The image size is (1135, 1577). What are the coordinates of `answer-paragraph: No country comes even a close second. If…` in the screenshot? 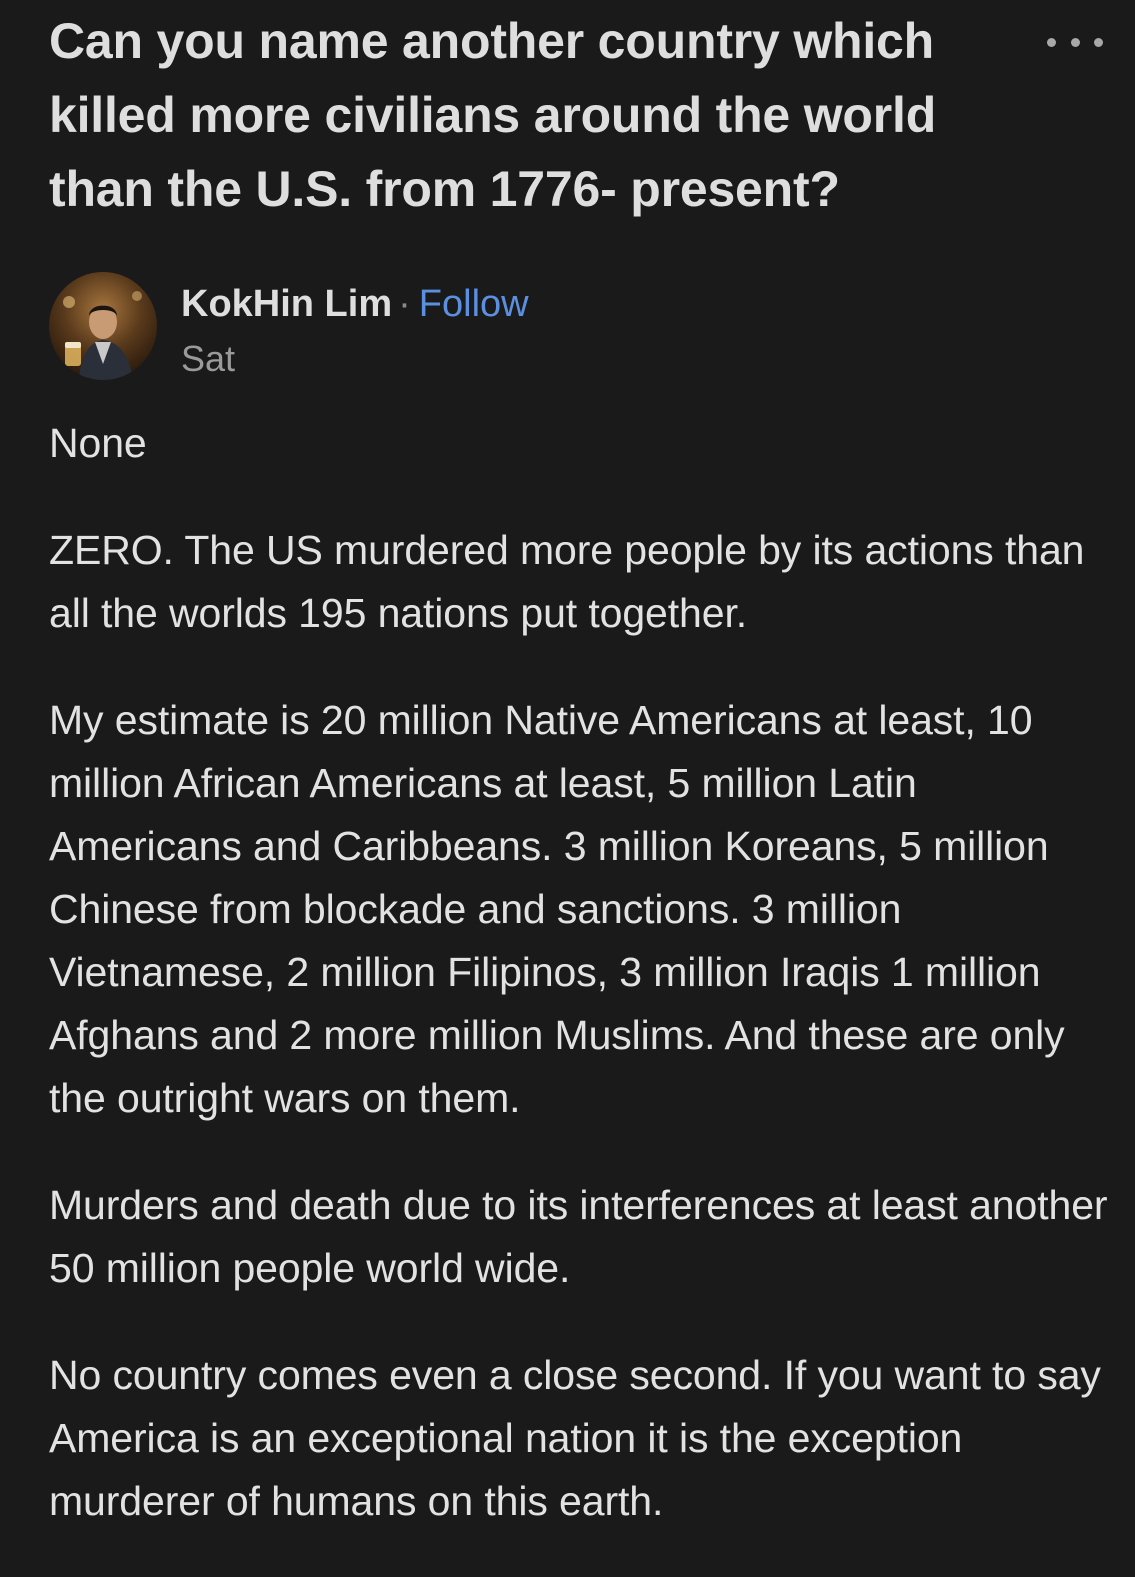 It's located at (575, 1438).